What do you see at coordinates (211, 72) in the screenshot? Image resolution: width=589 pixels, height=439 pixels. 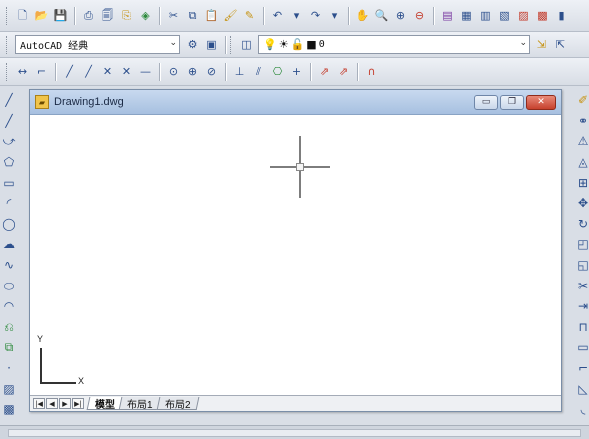 I see `baseline-button: ⊘` at bounding box center [211, 72].